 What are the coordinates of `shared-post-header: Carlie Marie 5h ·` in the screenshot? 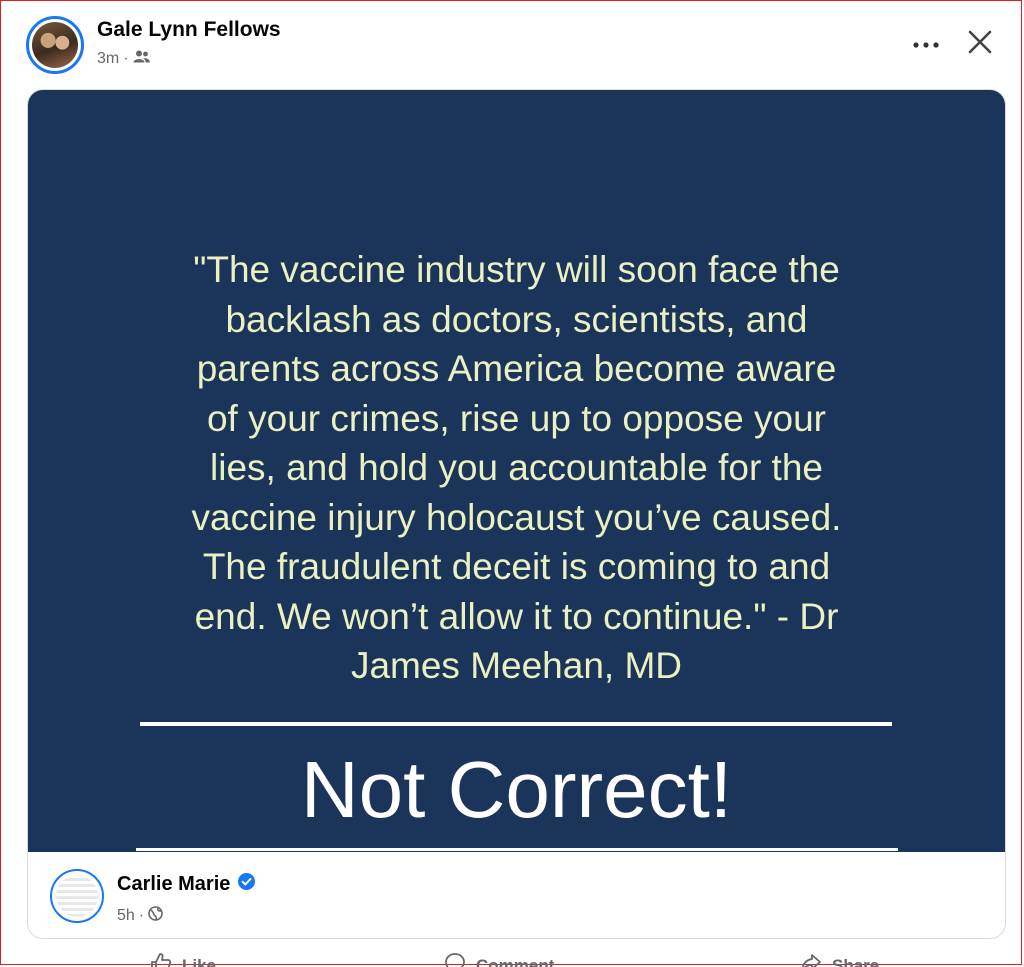 It's located at (516, 895).